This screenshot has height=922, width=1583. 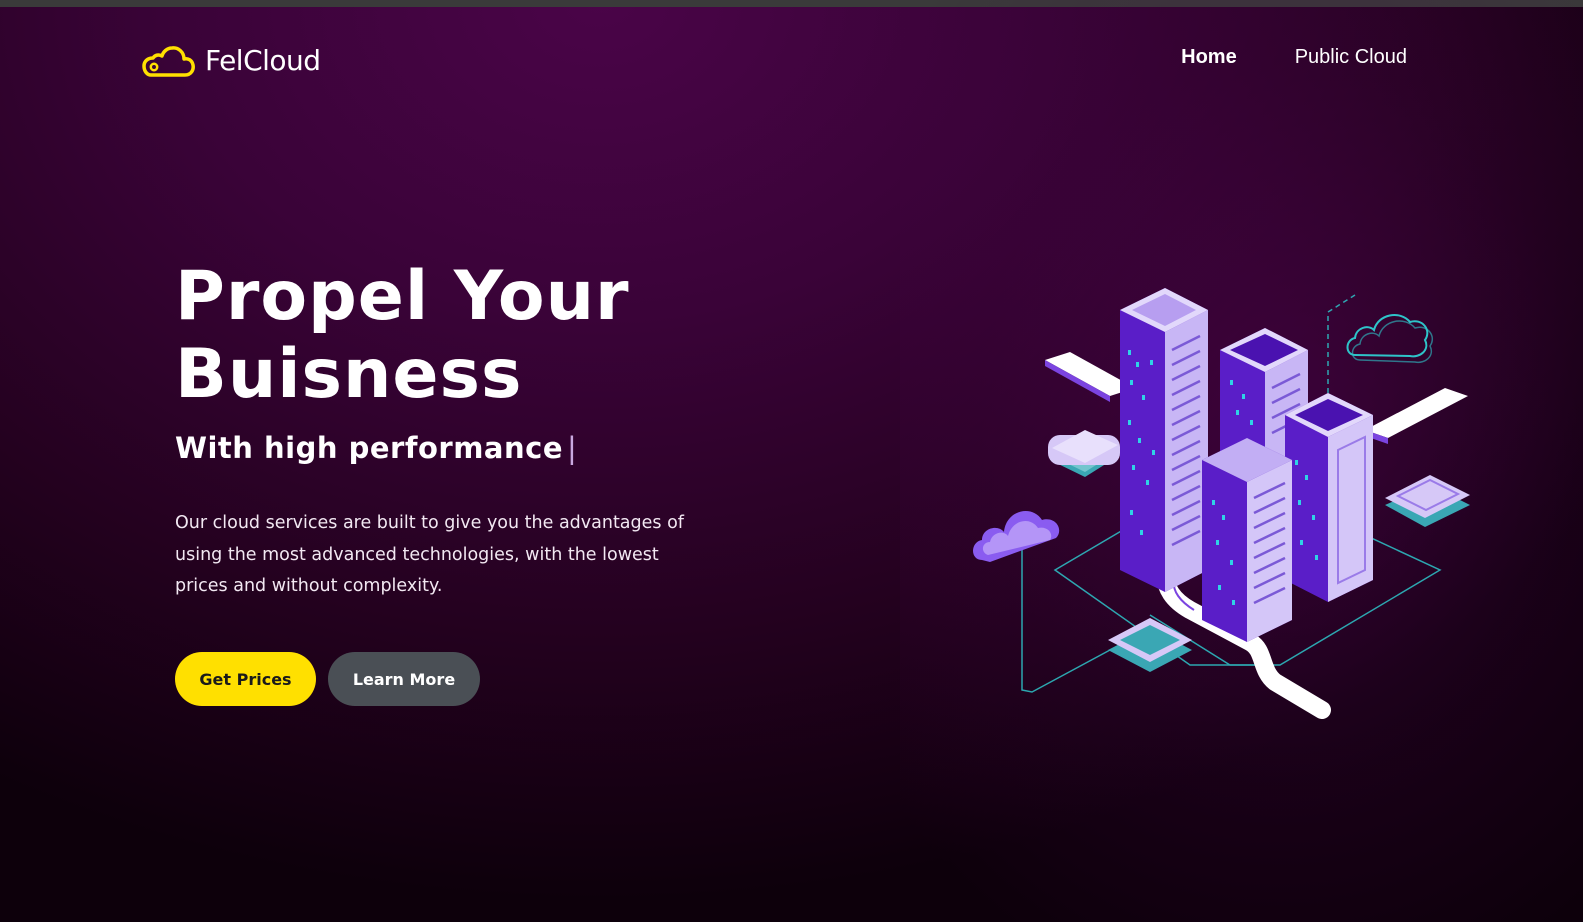 What do you see at coordinates (349, 374) in the screenshot?
I see `hero-title-line-2: Buisness` at bounding box center [349, 374].